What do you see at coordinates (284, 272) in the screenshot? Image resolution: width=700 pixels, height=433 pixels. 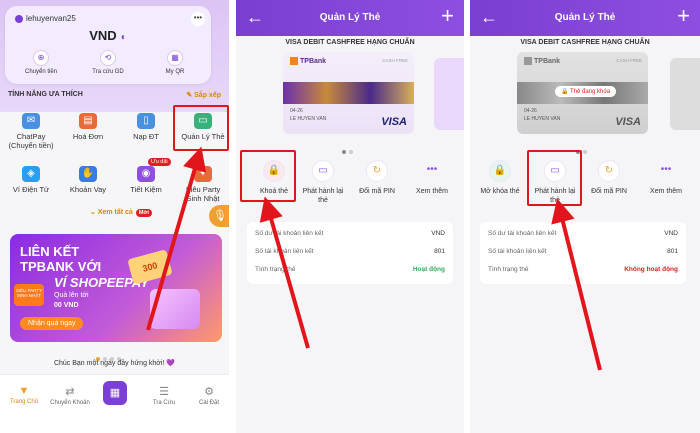 I see `arrow-to-lock` at bounding box center [284, 272].